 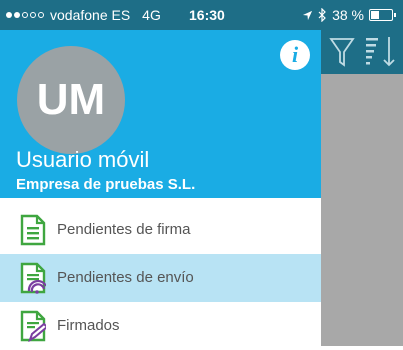 What do you see at coordinates (88, 325) in the screenshot?
I see `menu-item-label: Firmados` at bounding box center [88, 325].